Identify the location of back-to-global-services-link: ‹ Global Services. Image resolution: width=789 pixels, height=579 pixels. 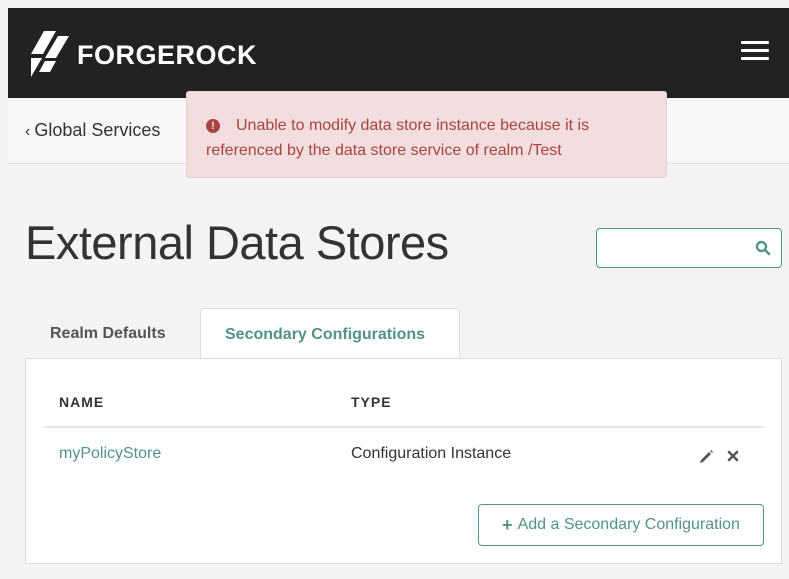
(92, 130).